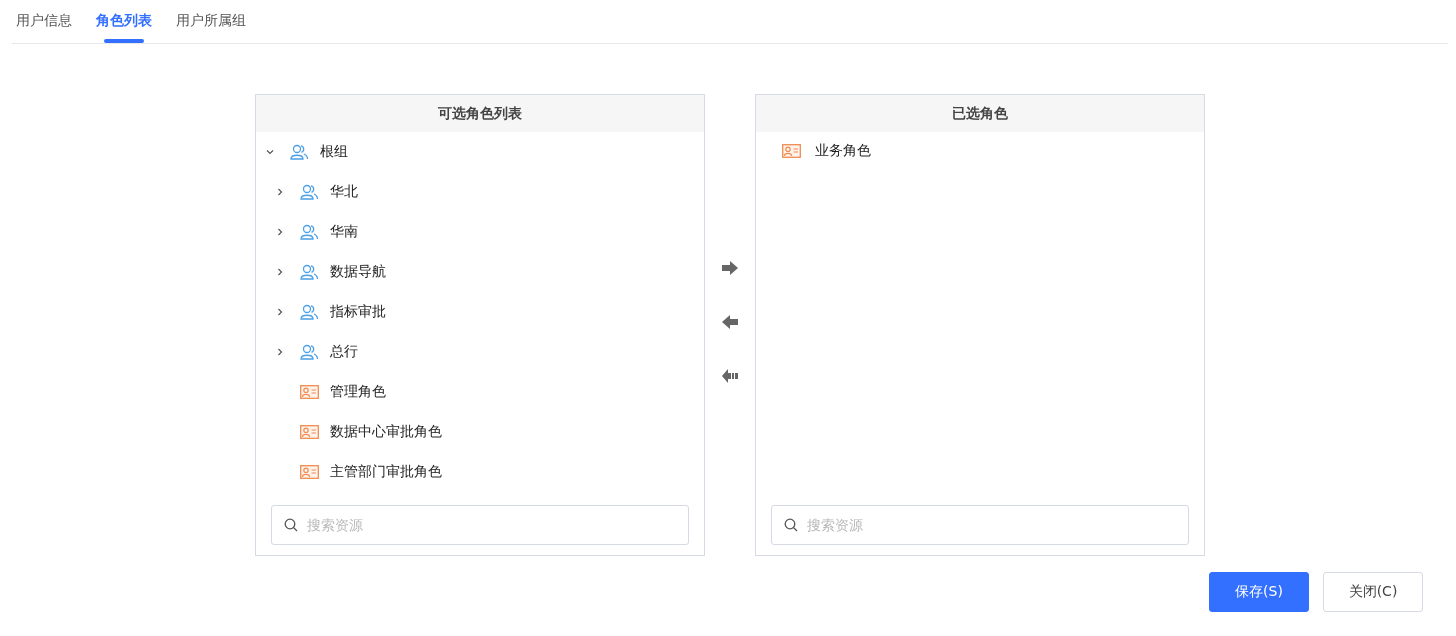  What do you see at coordinates (358, 392) in the screenshot?
I see `tree-item-label: 管理角色` at bounding box center [358, 392].